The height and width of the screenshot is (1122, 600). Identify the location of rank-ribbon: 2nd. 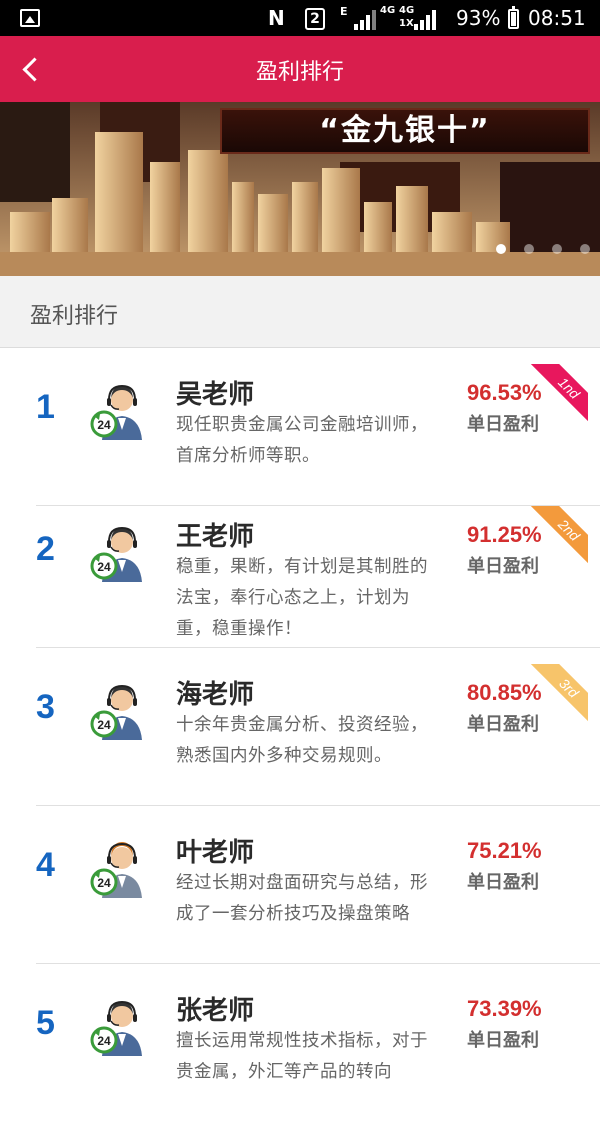
(559, 535).